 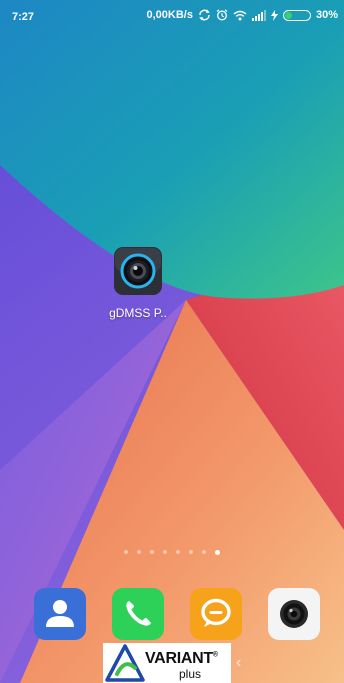 I want to click on status-icons: 0,00KB/s 30%, so click(x=242, y=15).